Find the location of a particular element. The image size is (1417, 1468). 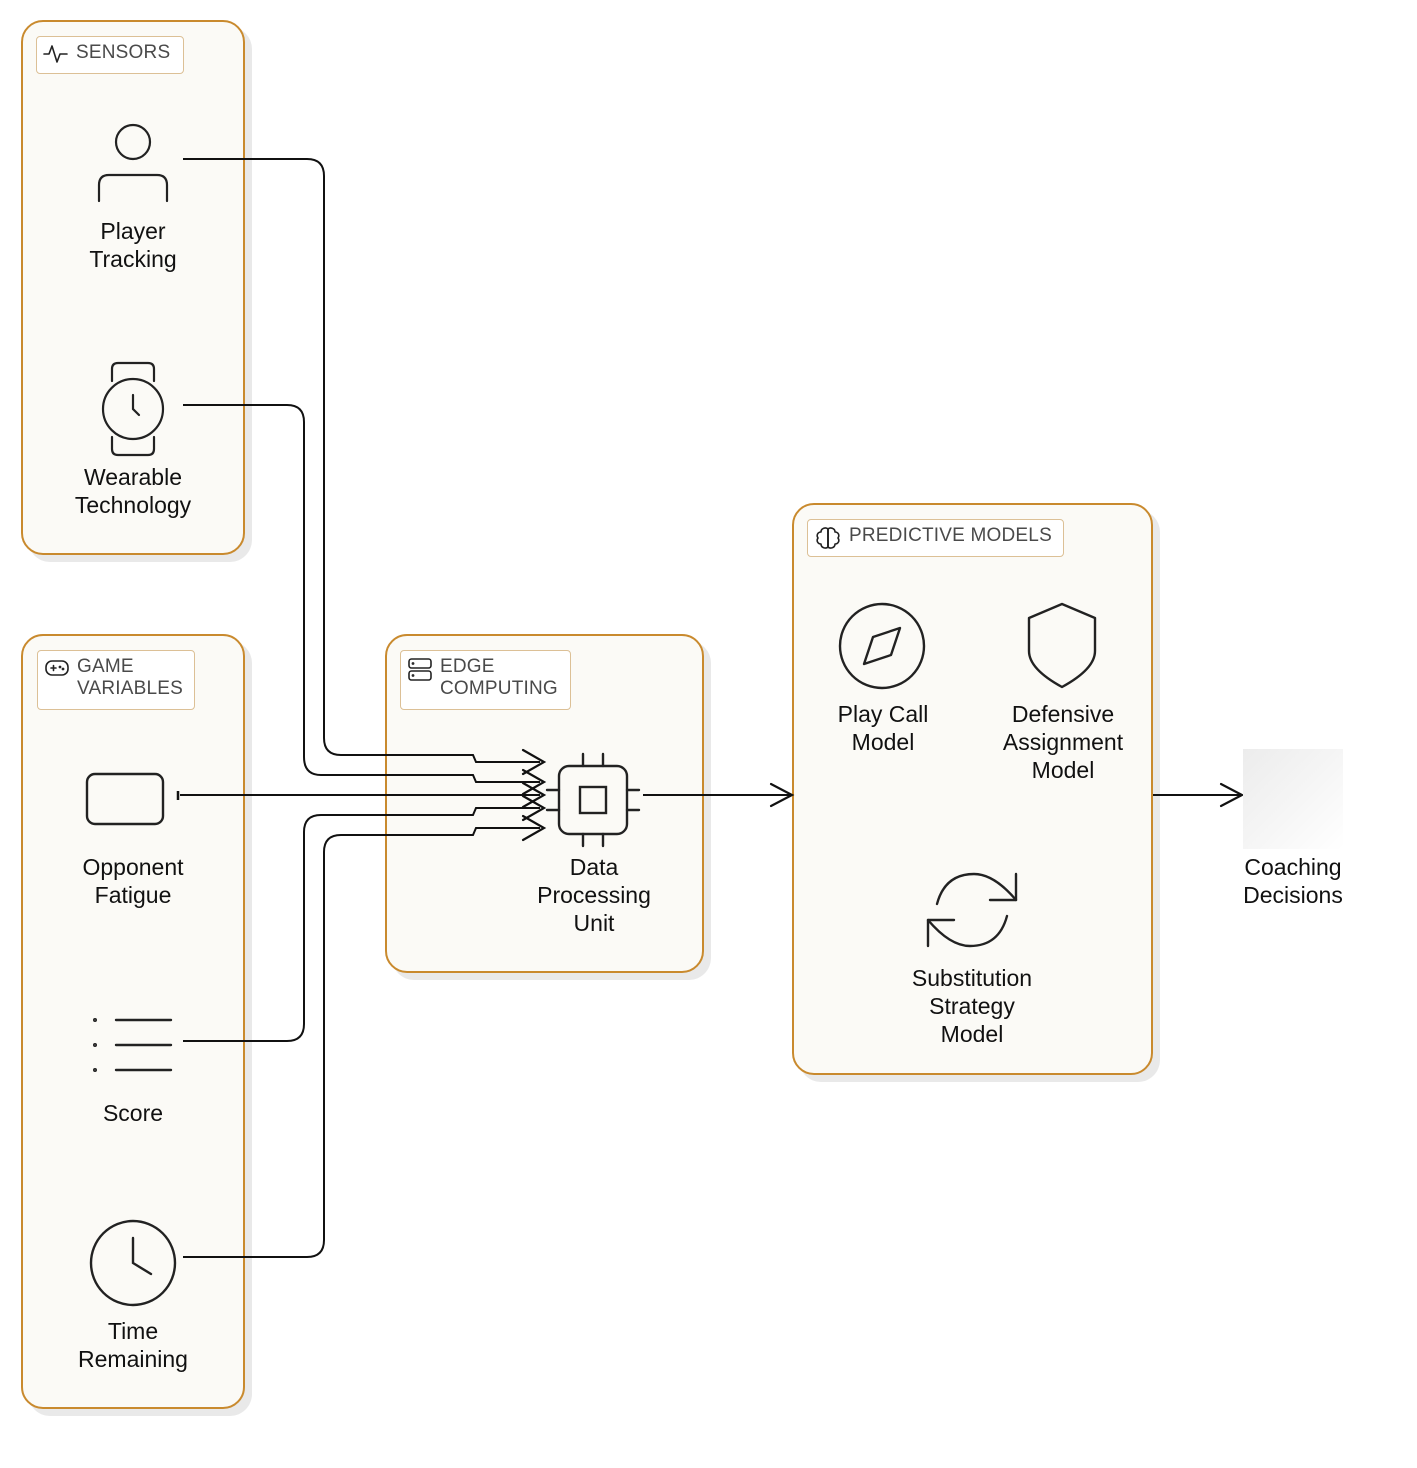

cpu-icon is located at coordinates (593, 800).